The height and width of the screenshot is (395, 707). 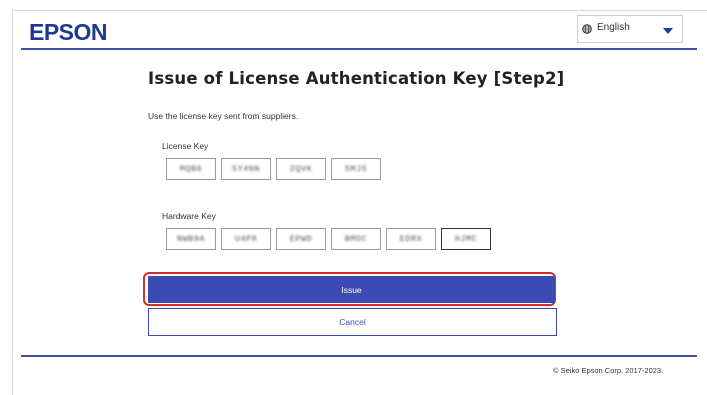 What do you see at coordinates (223, 116) in the screenshot?
I see `intro-text: Use the license key sent from suppliers.` at bounding box center [223, 116].